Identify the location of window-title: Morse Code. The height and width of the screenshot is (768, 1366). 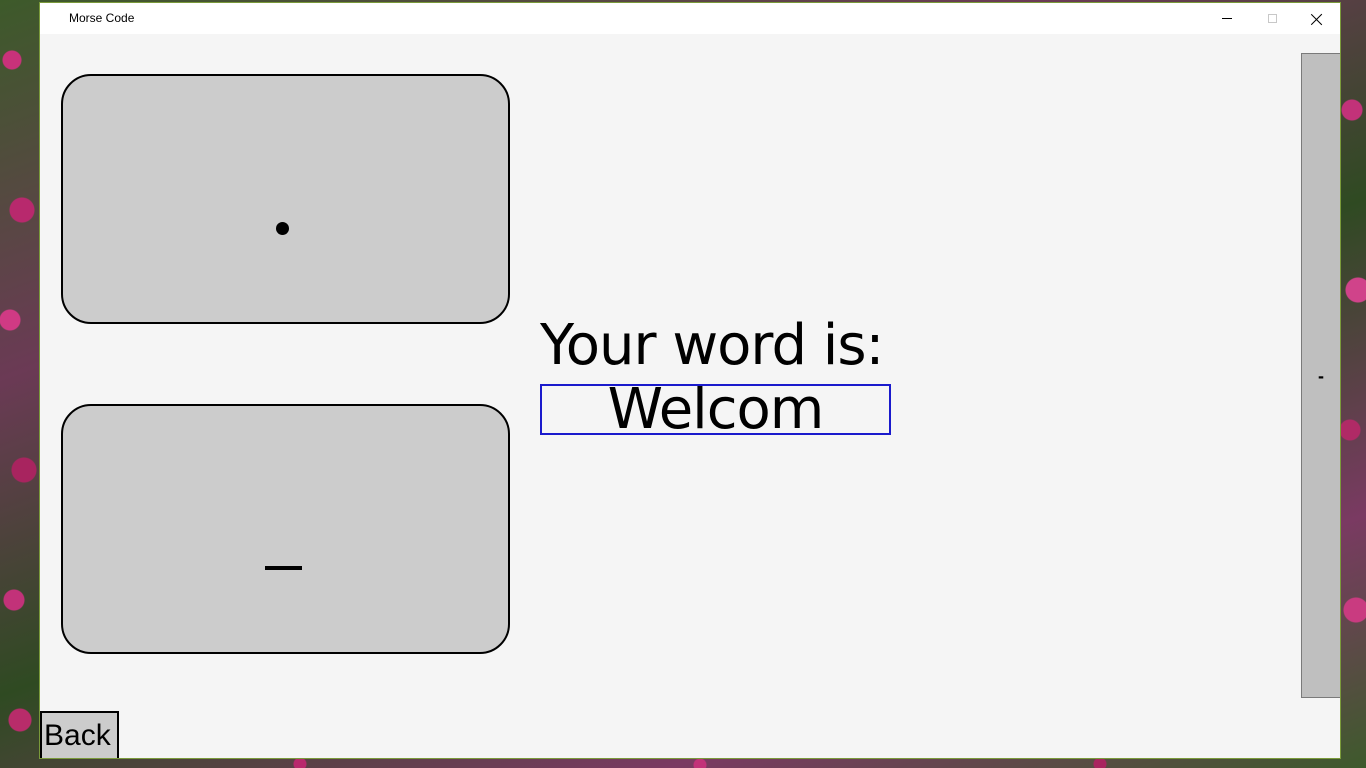
(102, 18).